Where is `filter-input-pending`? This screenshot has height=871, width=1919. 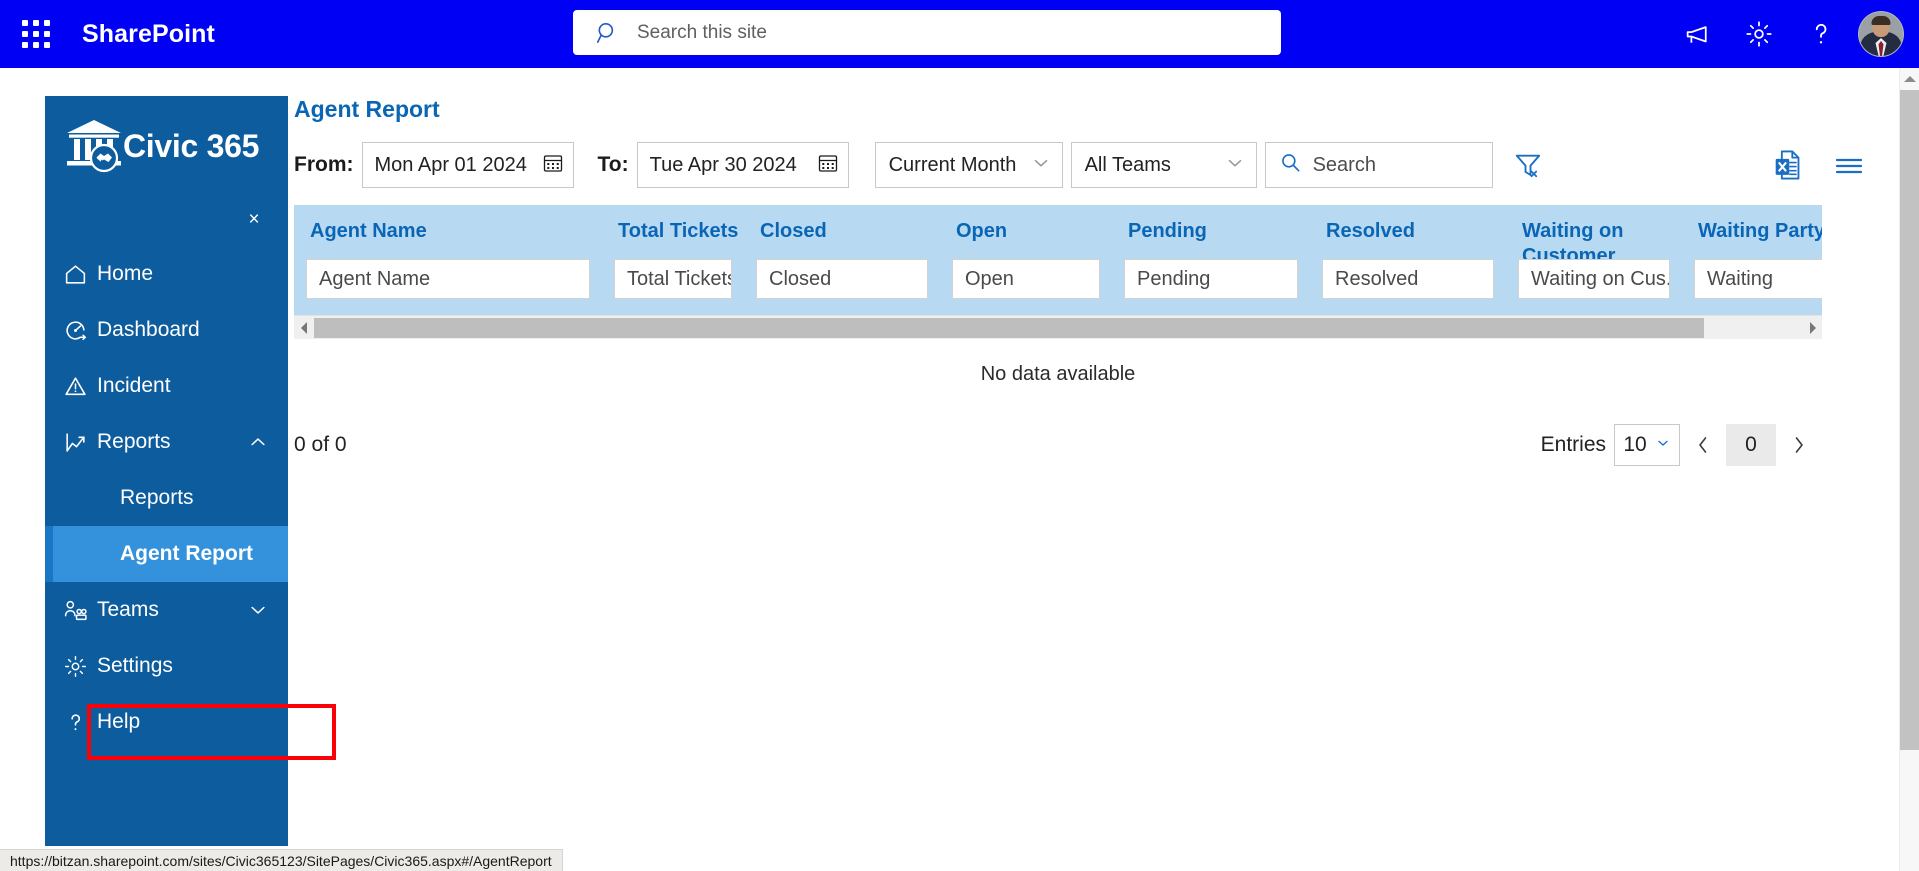
filter-input-pending is located at coordinates (1211, 279).